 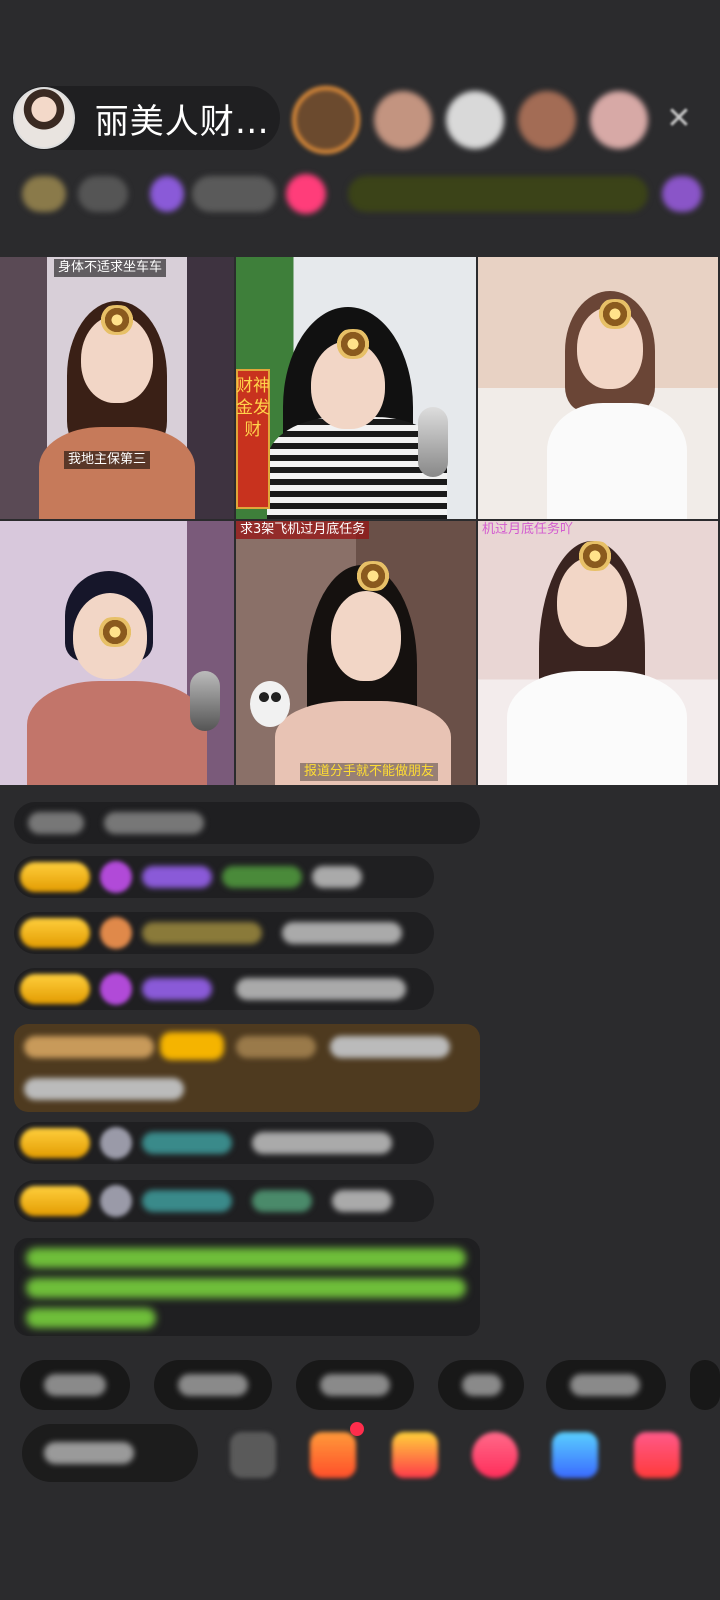 I want to click on video-caption: 求3架飞机过月底任务, so click(x=303, y=530).